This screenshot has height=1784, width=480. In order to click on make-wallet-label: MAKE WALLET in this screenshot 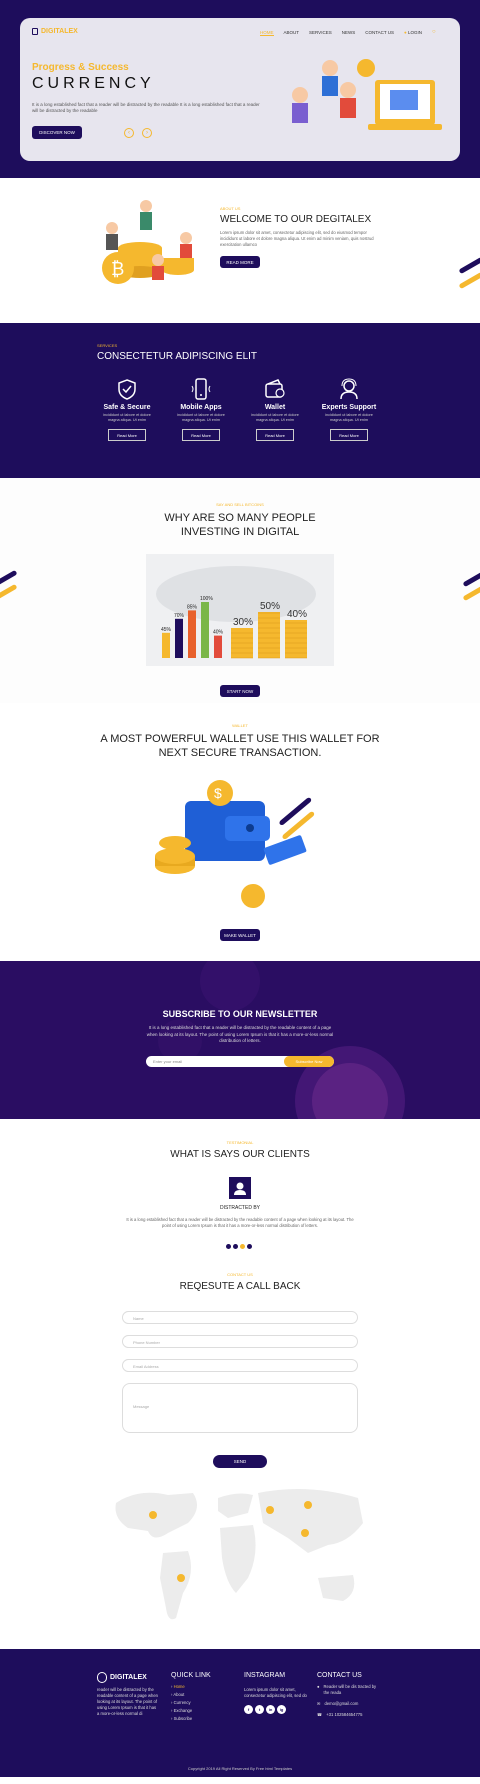, I will do `click(240, 935)`.